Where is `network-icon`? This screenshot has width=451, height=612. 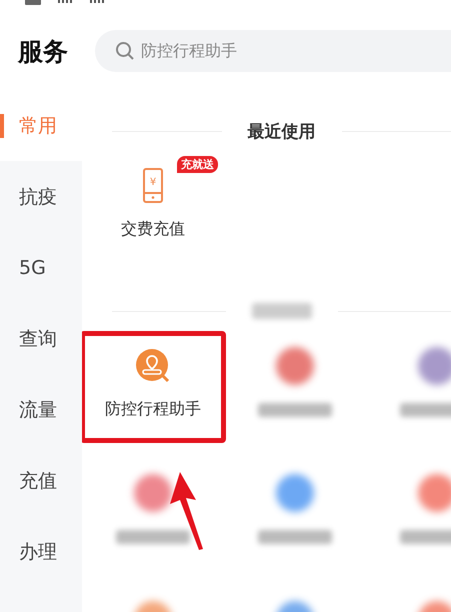
network-icon is located at coordinates (33, 3).